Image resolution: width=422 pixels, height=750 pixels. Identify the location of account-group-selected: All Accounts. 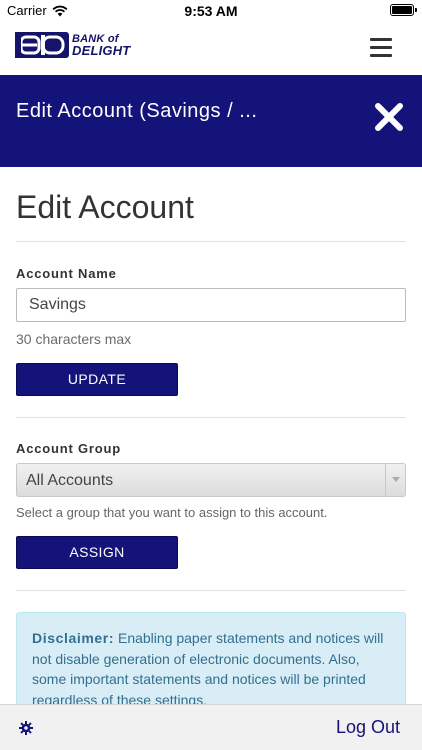
(70, 480).